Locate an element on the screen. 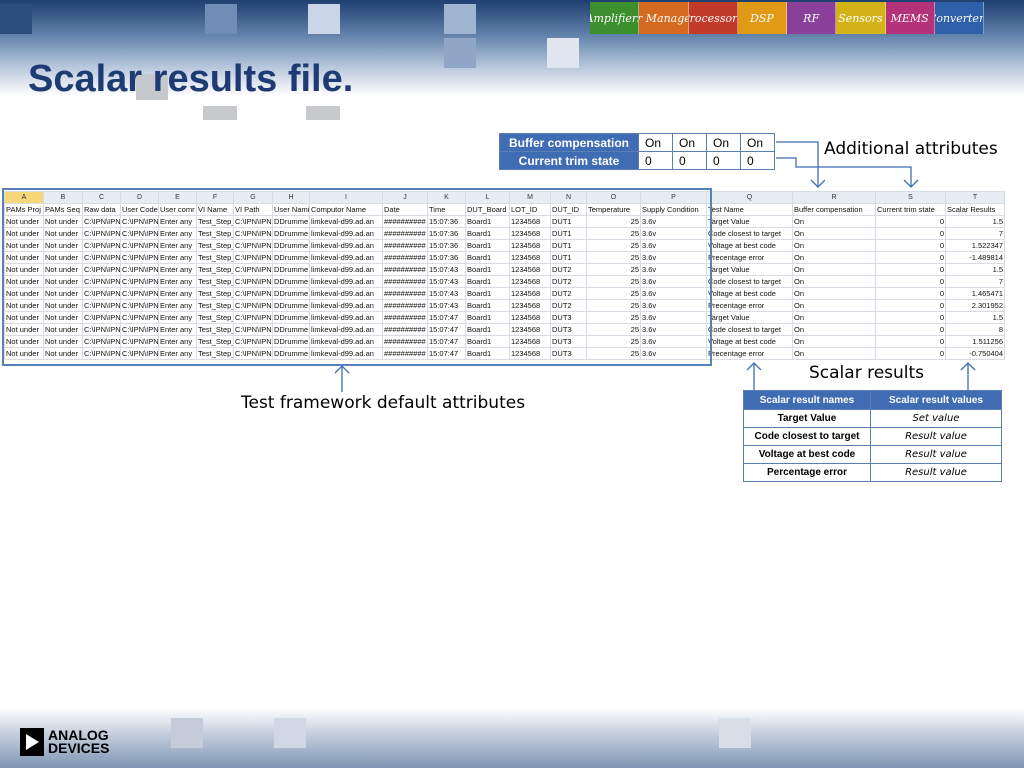 Image resolution: width=1024 pixels, height=768 pixels. banner-tab: Processors is located at coordinates (713, 18).